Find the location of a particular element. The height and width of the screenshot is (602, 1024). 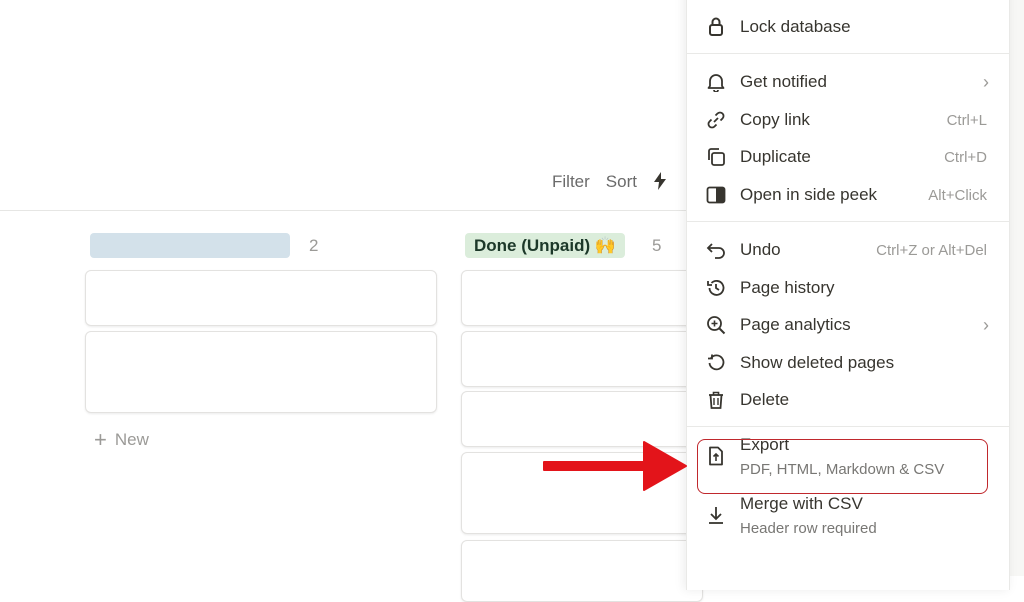

menu-item-page-analytics: Page analytics › is located at coordinates (848, 325).